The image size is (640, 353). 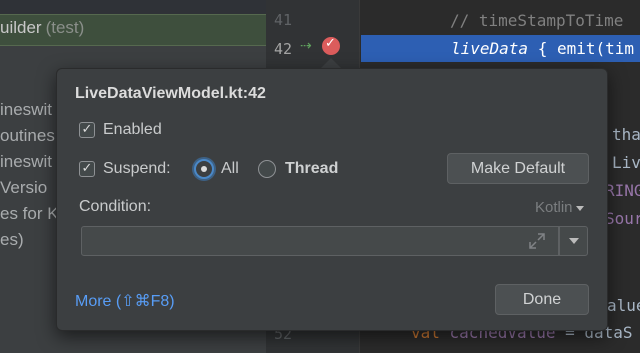 I want to click on suspend-all-radio, so click(x=204, y=169).